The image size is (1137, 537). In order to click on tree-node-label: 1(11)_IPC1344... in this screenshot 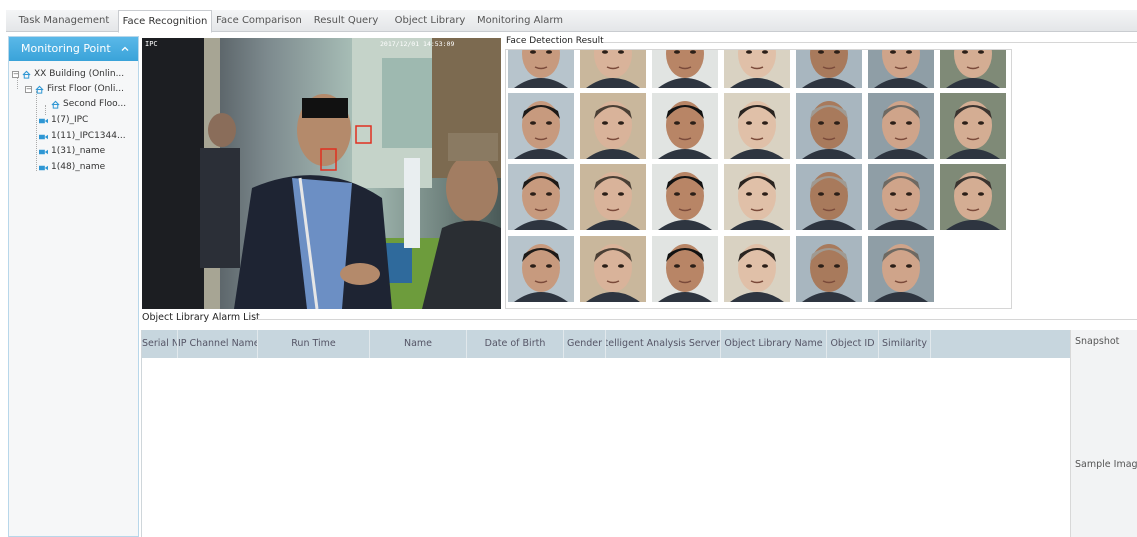, I will do `click(88, 136)`.